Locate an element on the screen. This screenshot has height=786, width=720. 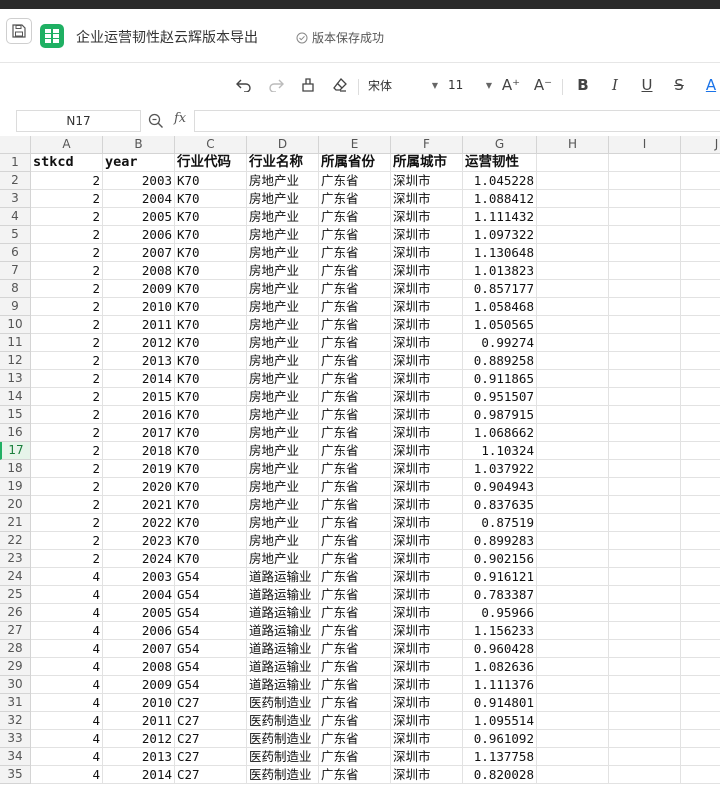
table-cell: 运营韧性 is located at coordinates (500, 163).